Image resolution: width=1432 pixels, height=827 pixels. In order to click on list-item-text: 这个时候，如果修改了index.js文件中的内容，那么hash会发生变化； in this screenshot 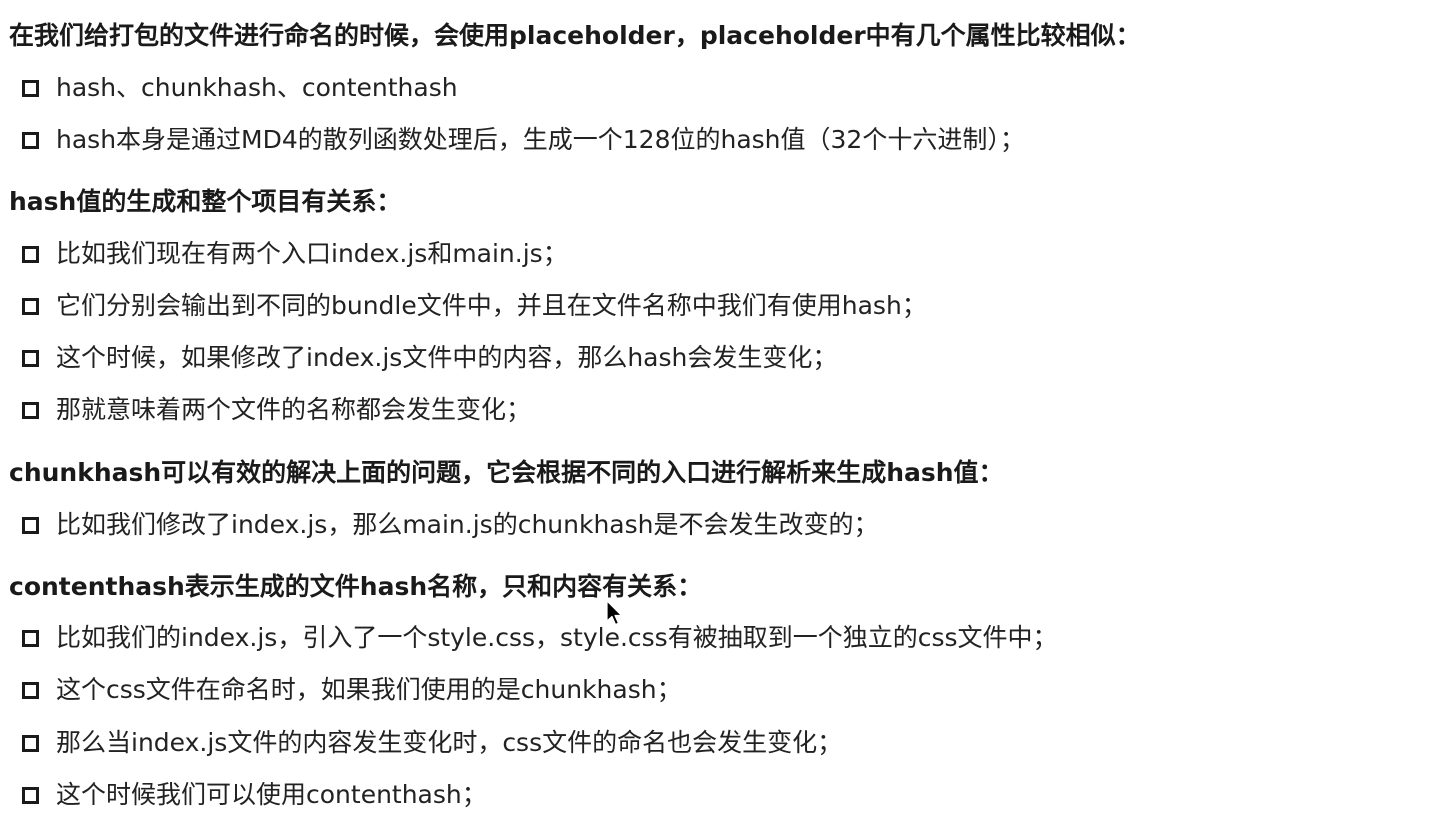, I will do `click(447, 357)`.